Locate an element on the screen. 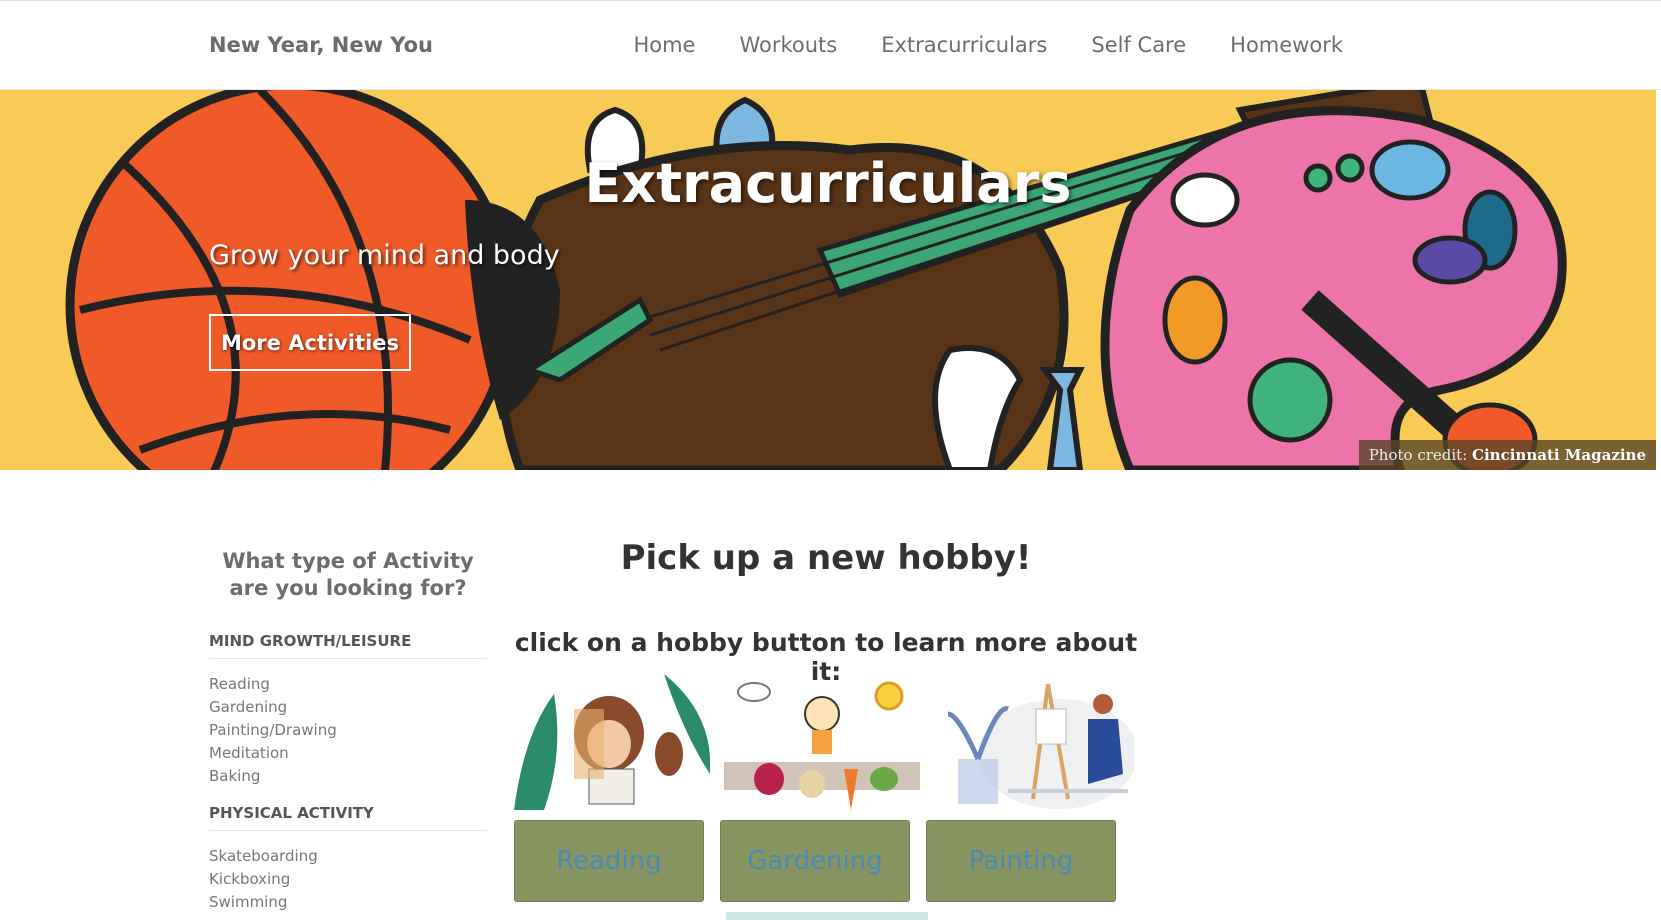 The height and width of the screenshot is (920, 1661). sidebar-item-painting: Painting/Drawing is located at coordinates (348, 730).